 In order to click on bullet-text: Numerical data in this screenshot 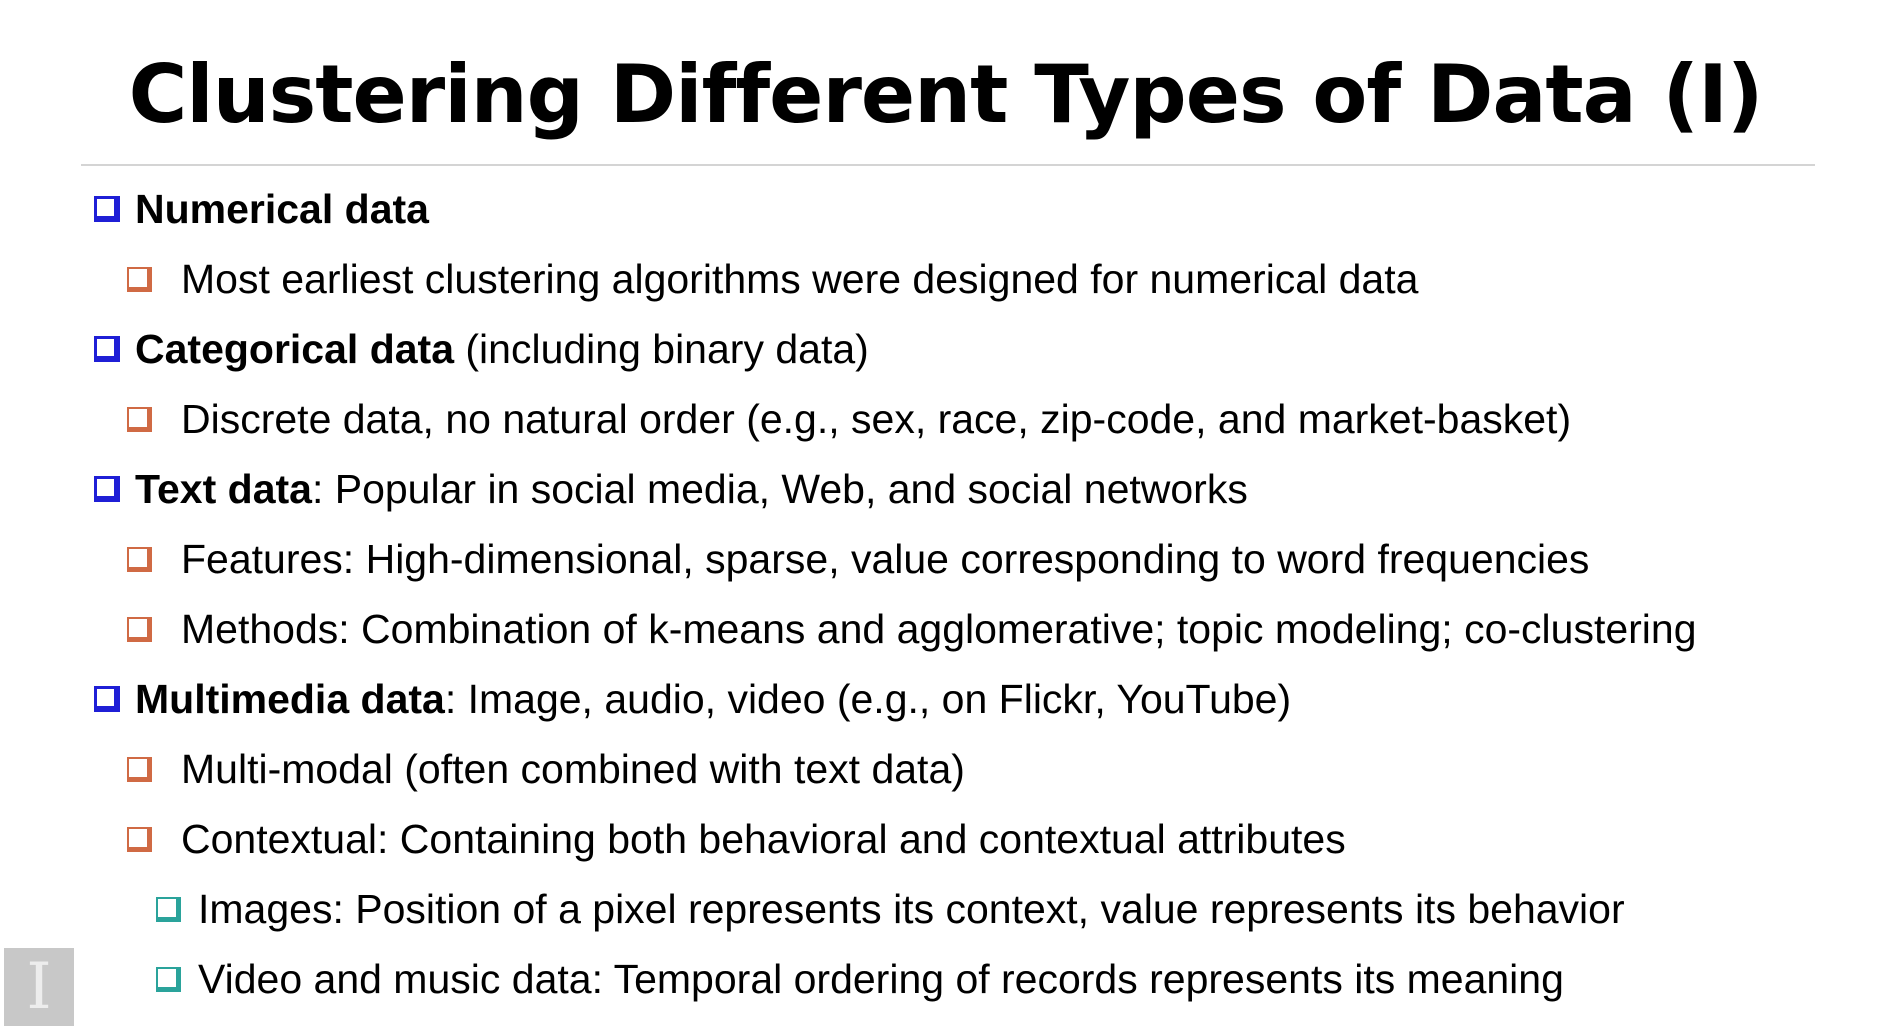, I will do `click(282, 209)`.